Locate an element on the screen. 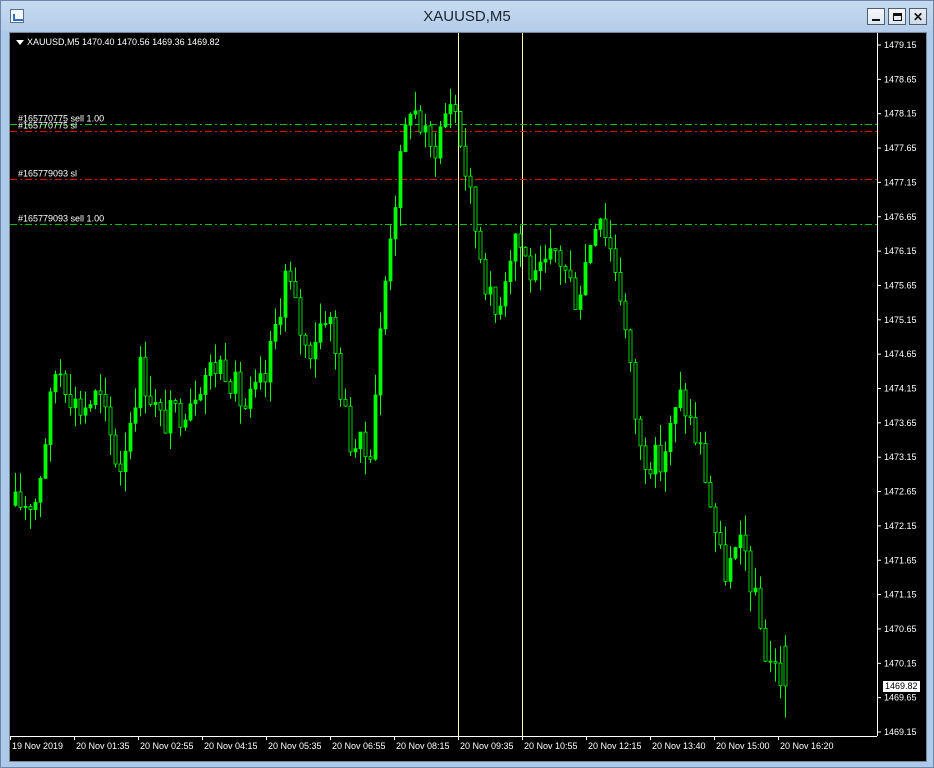  time-tick-label: 20 Nov 05:35 is located at coordinates (295, 746).